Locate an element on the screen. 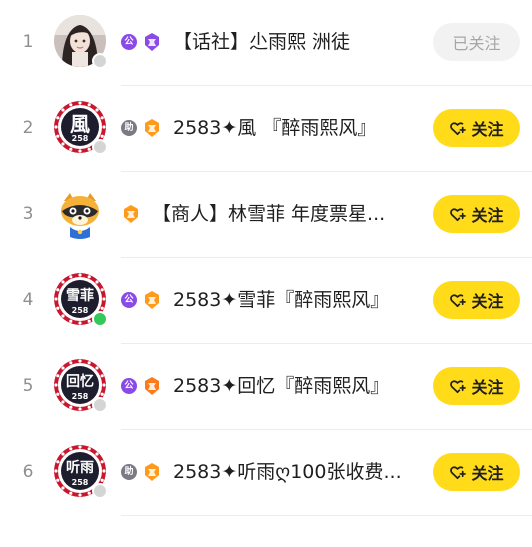  avatar: 雪菲 258 is located at coordinates (81, 300).